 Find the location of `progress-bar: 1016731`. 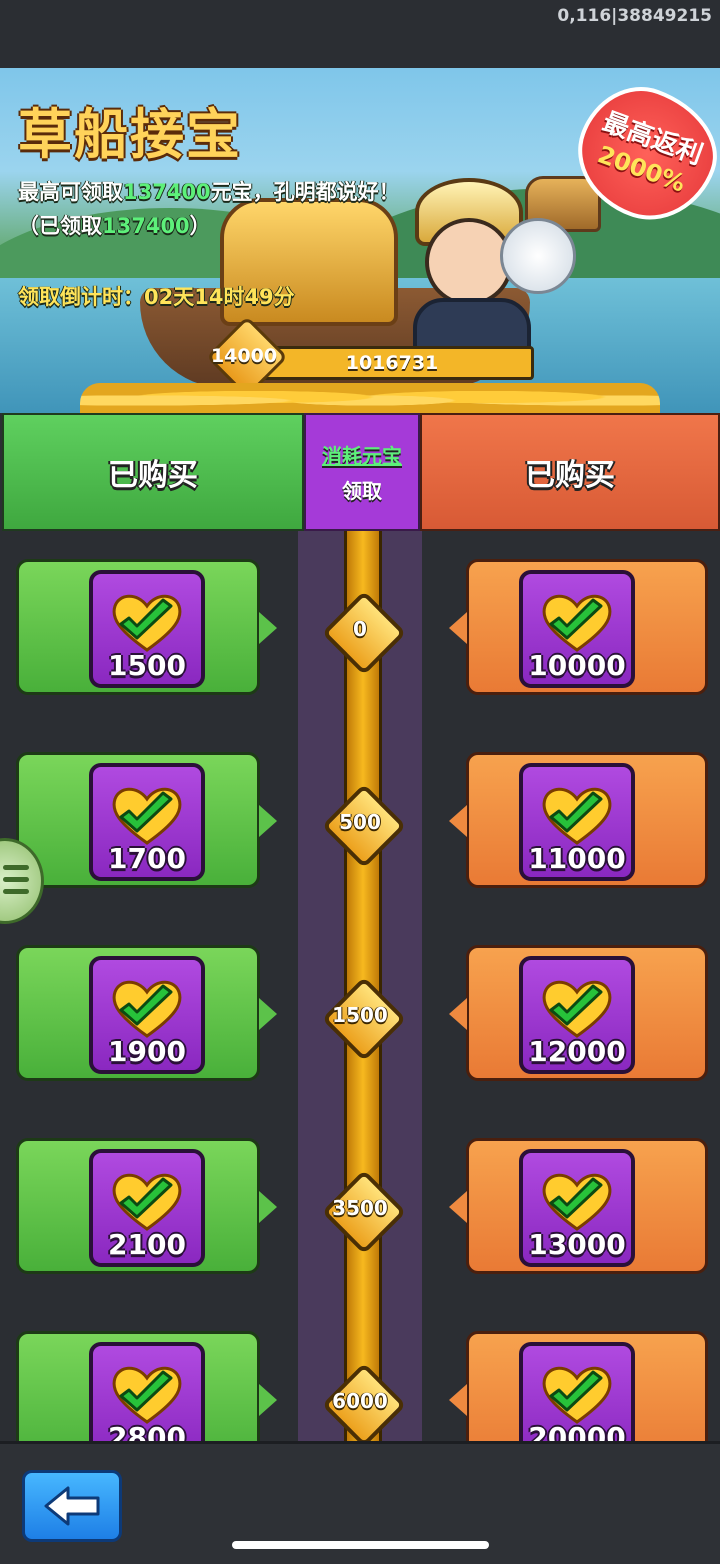

progress-bar: 1016731 is located at coordinates (392, 363).